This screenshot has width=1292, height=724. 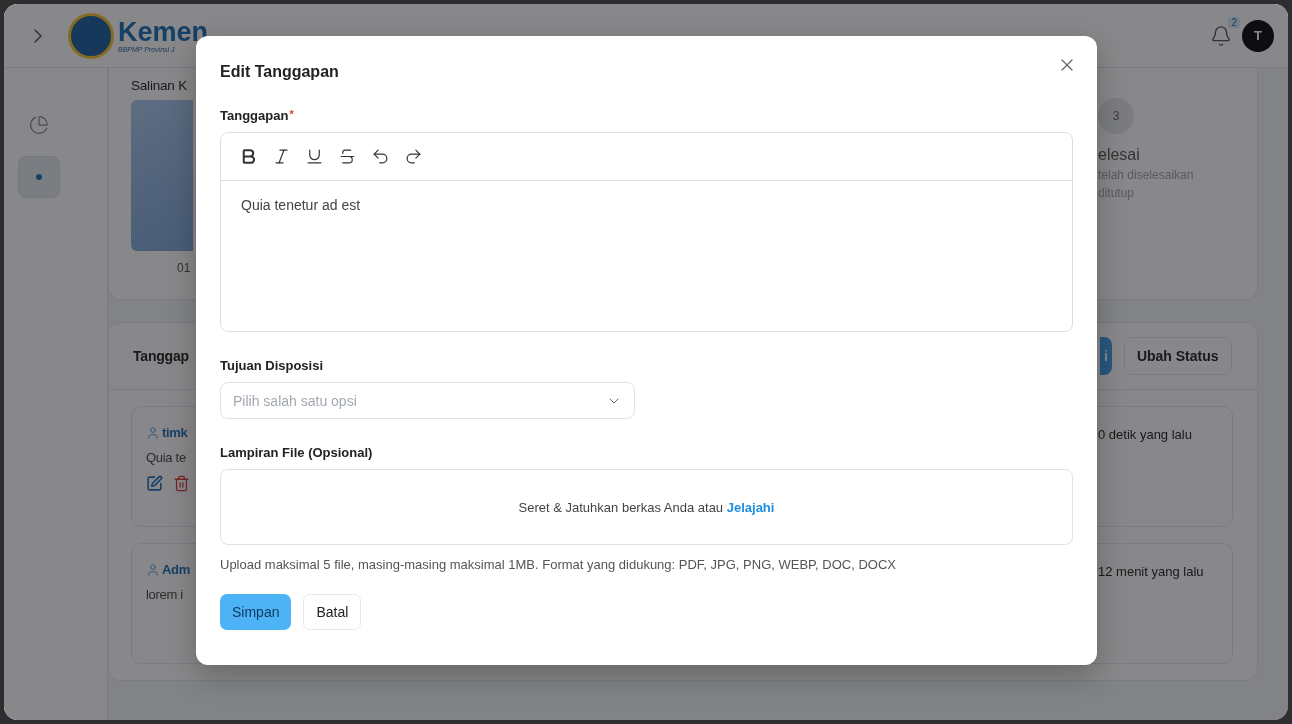 I want to click on field-label: Tanggapan*, so click(x=257, y=115).